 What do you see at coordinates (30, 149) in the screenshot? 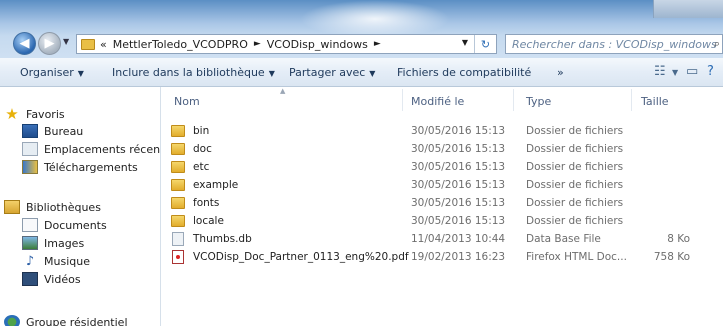
I see `recent-places-icon` at bounding box center [30, 149].